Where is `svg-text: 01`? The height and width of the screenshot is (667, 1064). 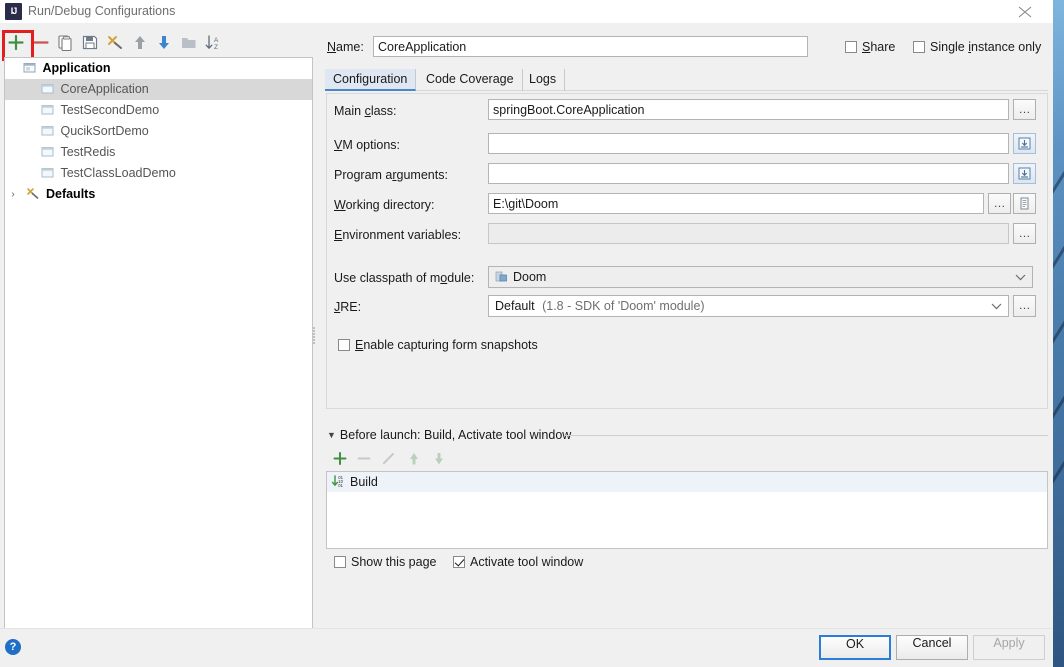 svg-text: 01 is located at coordinates (340, 485).